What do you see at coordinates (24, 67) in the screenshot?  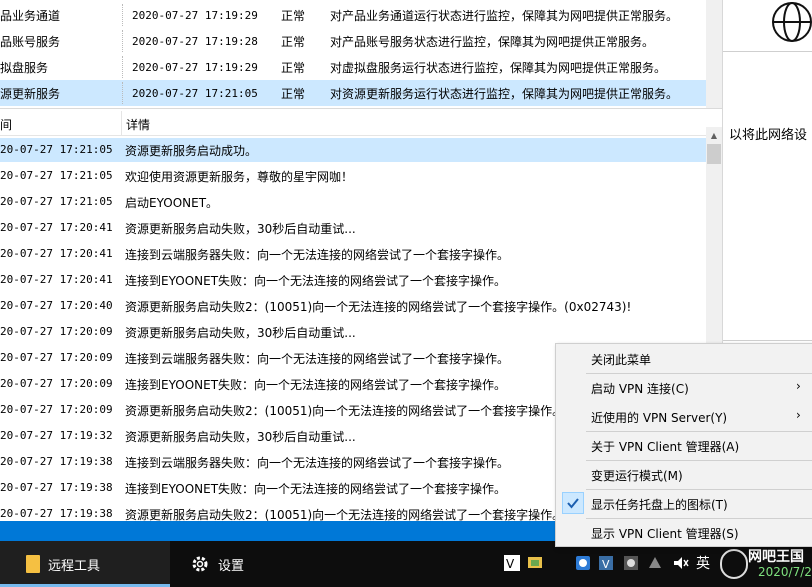 I see `service-name: 拟盘服务` at bounding box center [24, 67].